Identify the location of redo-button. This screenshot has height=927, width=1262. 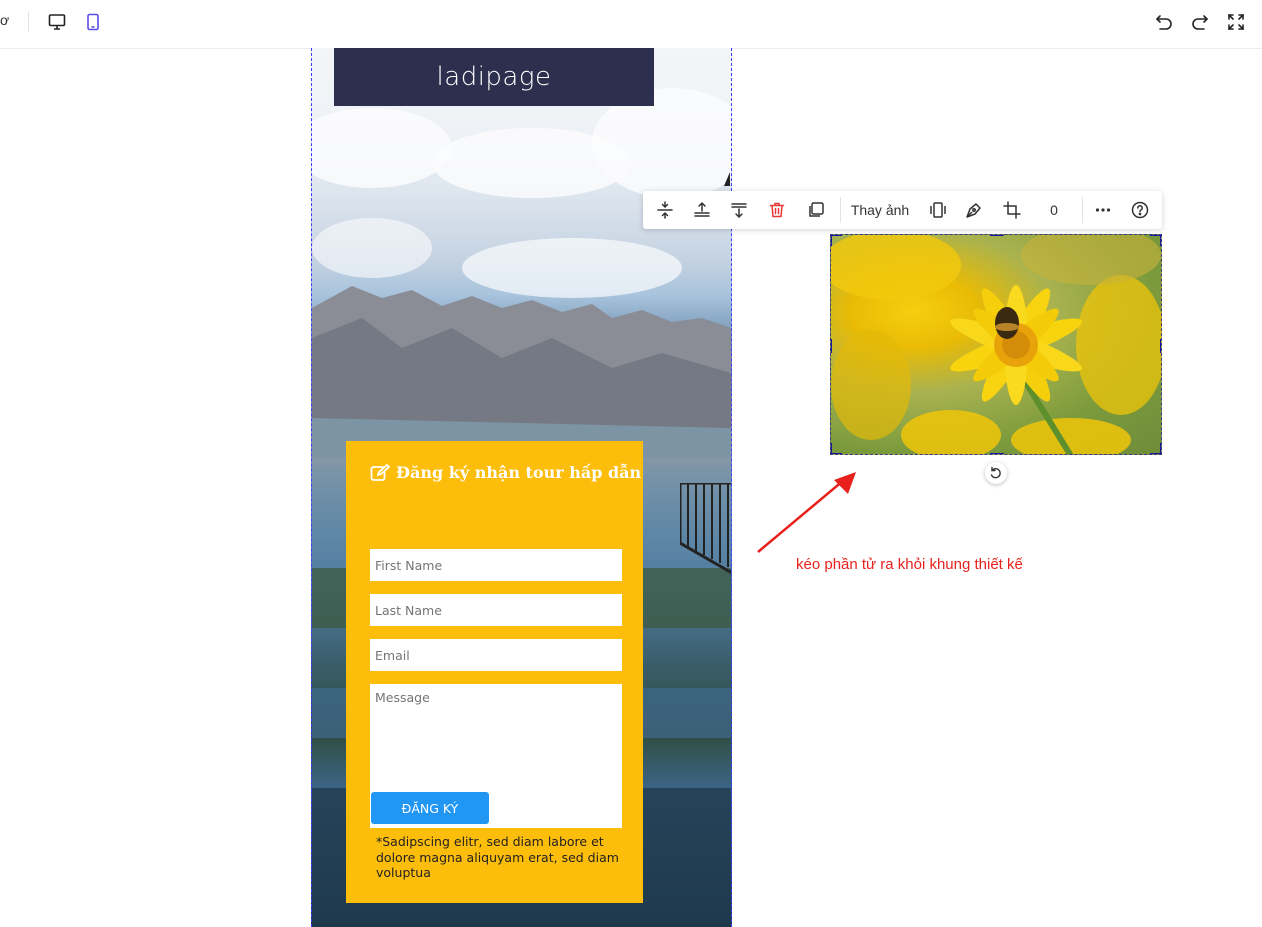
(1200, 22).